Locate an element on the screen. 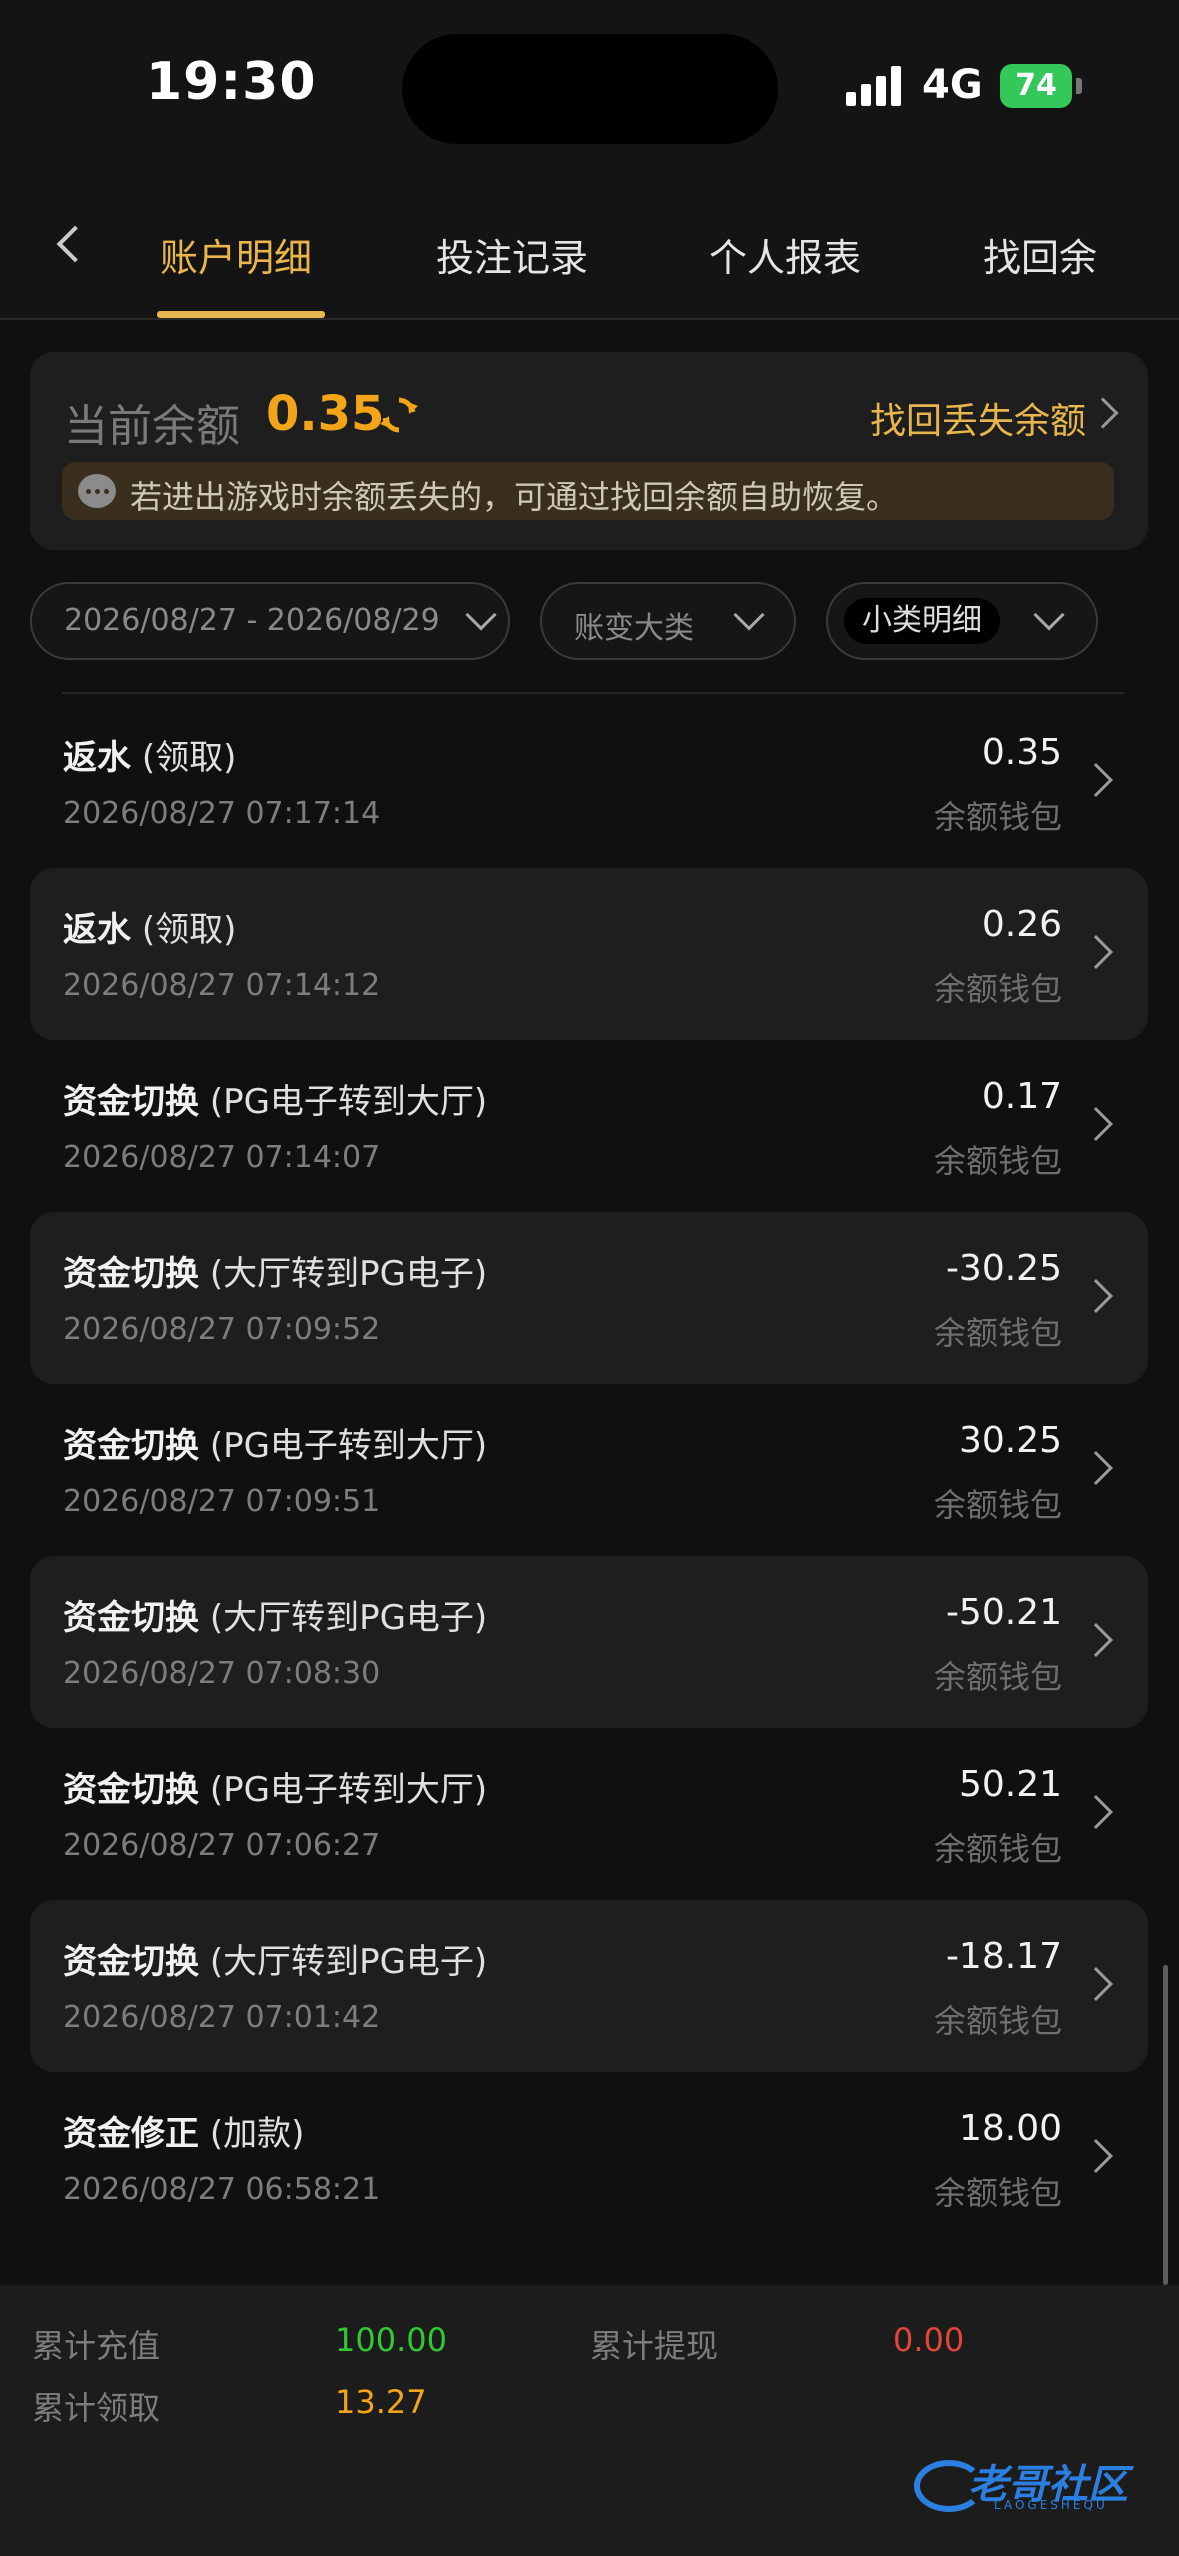 The image size is (1179, 2556). dynamic-island is located at coordinates (590, 89).